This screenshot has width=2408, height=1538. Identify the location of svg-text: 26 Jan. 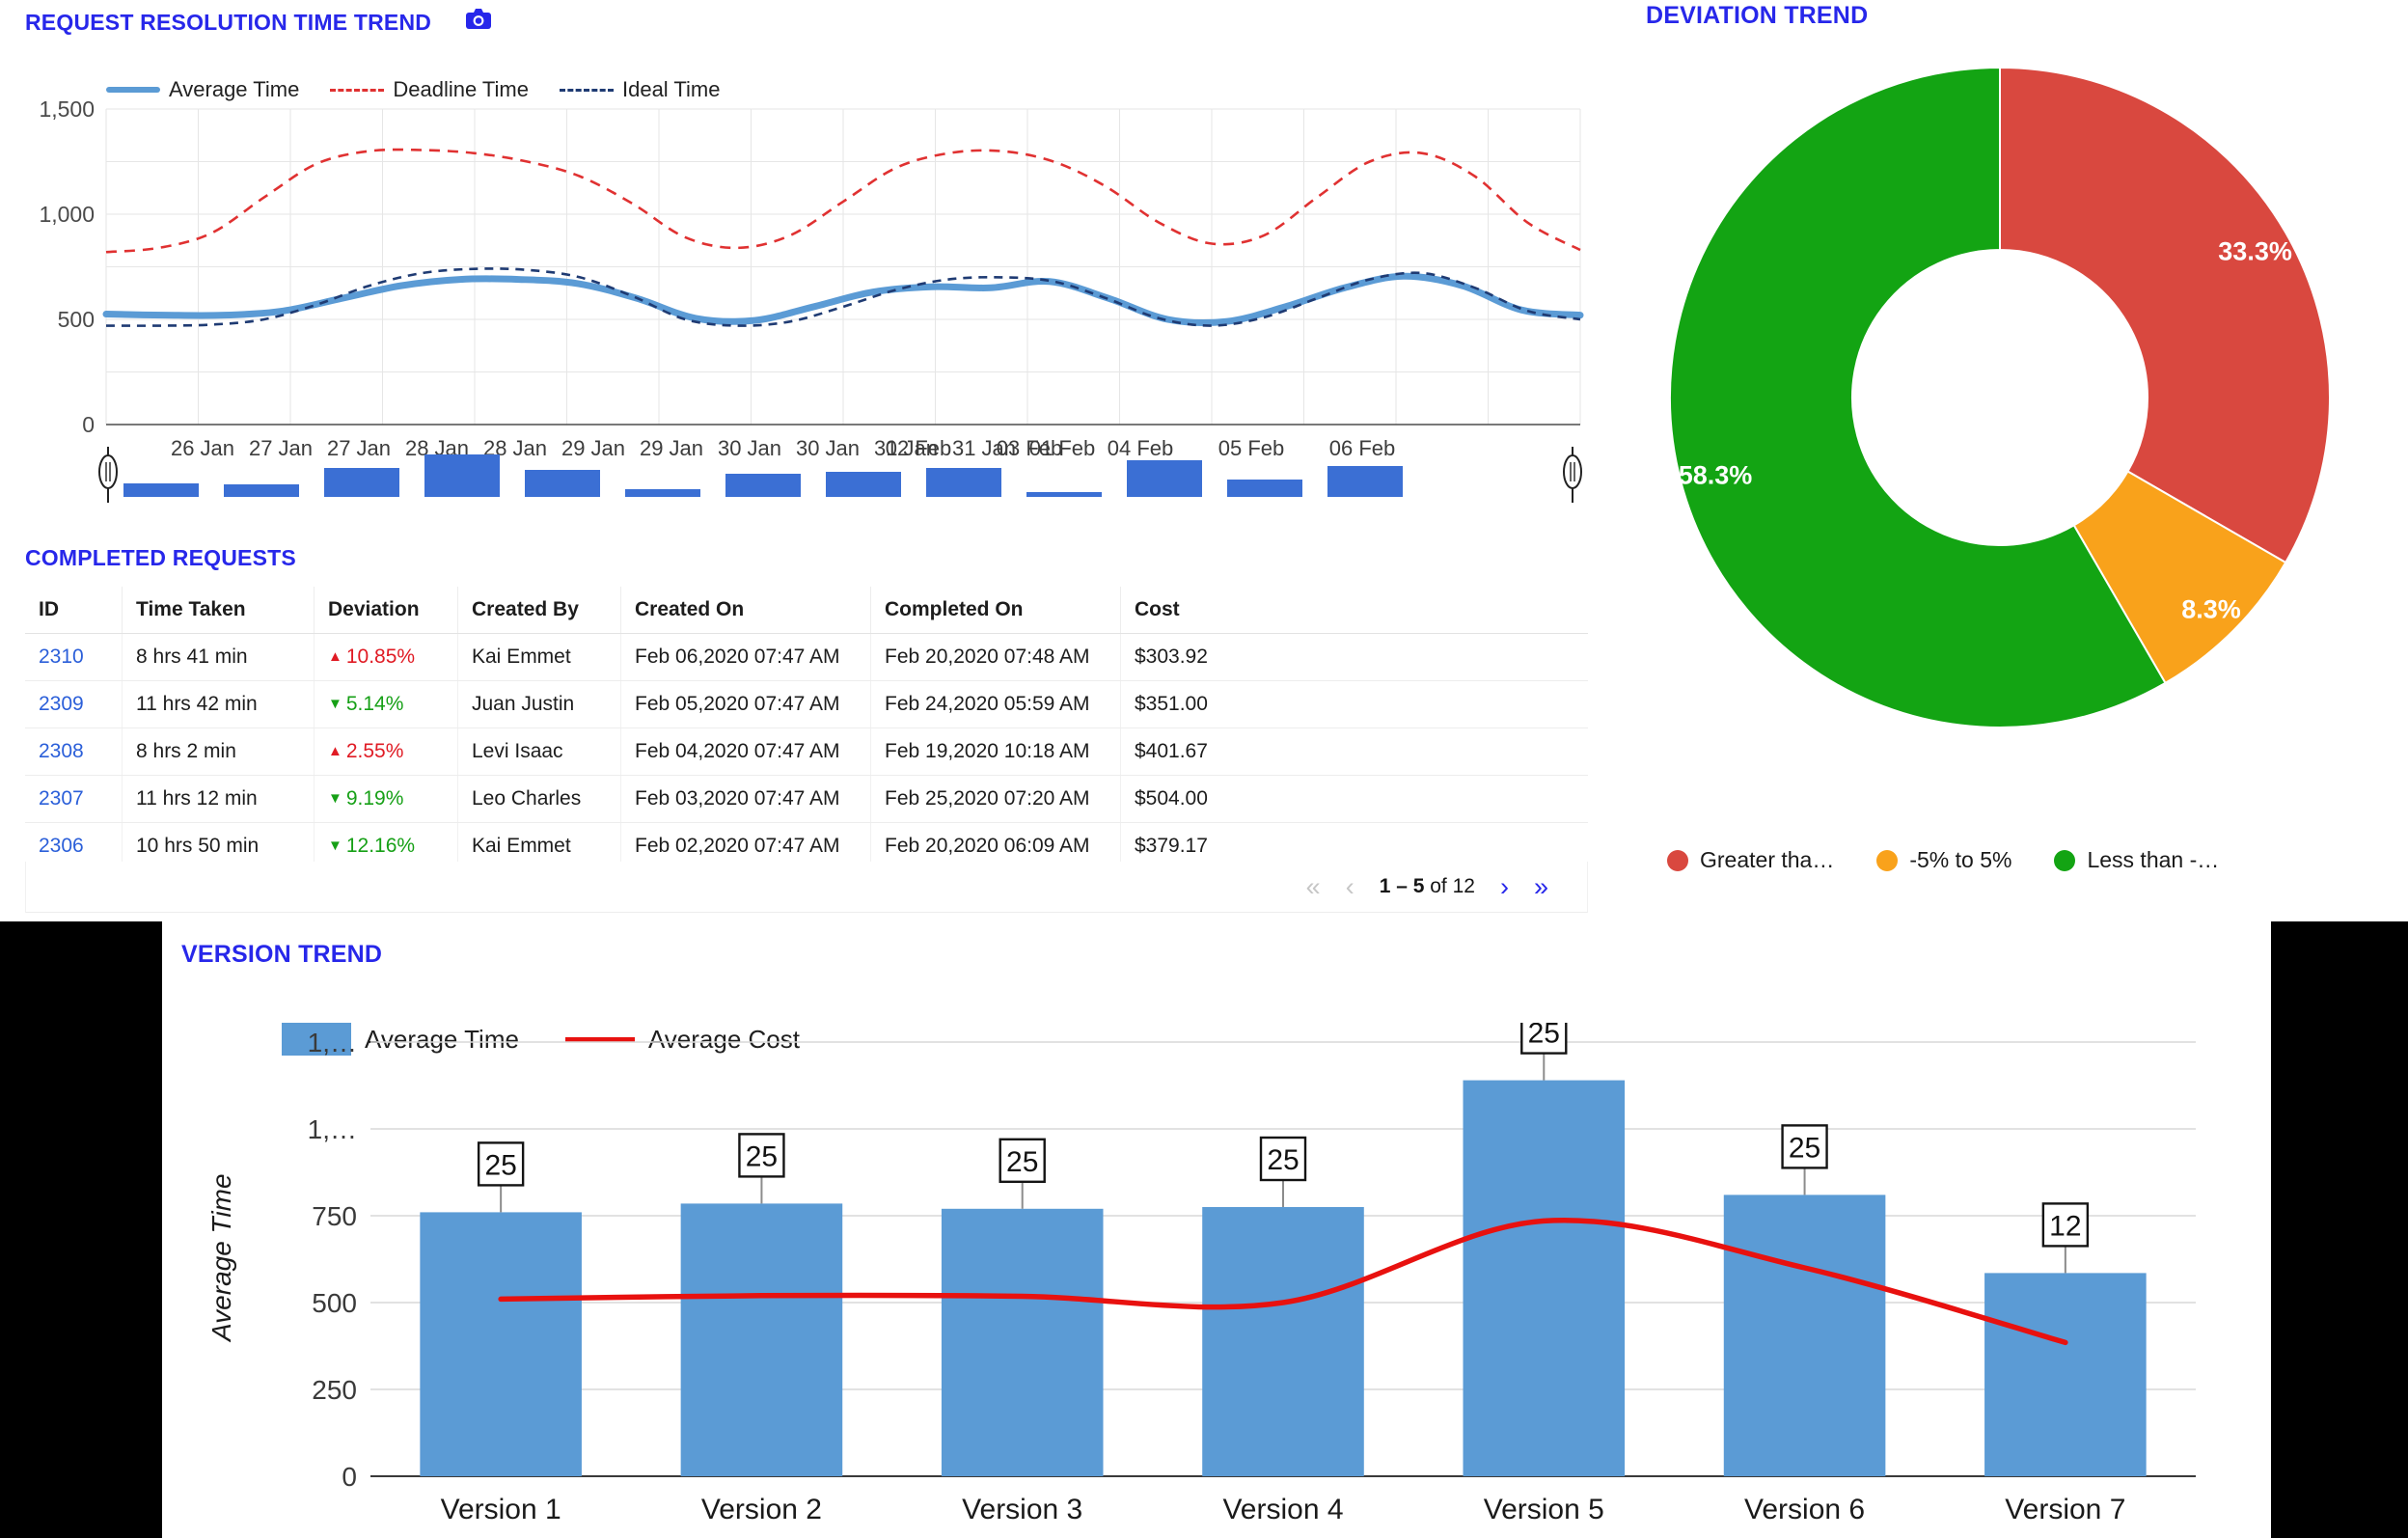
(202, 448).